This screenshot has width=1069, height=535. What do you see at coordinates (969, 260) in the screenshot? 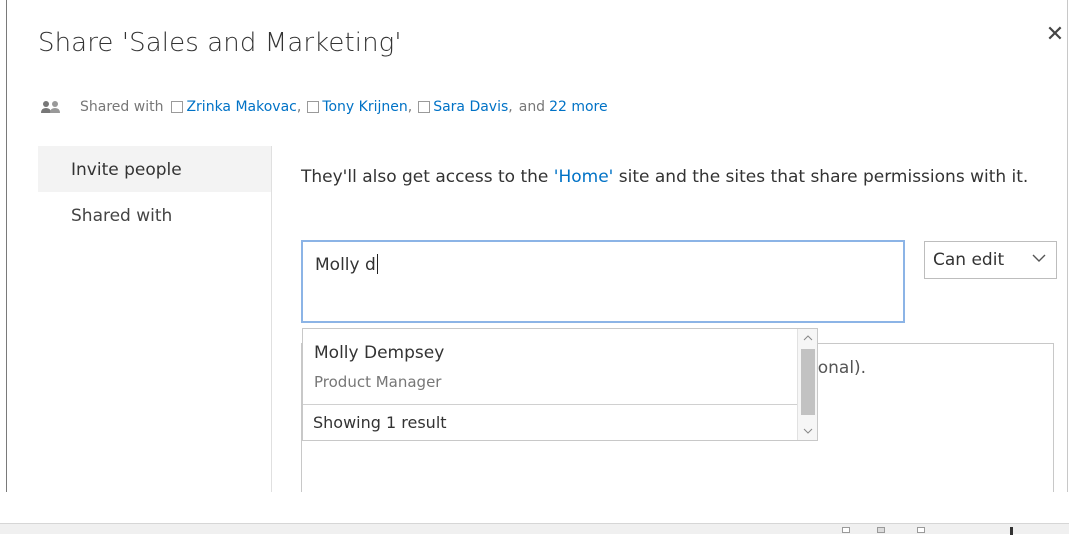
I see `permission-value: Can edit` at bounding box center [969, 260].